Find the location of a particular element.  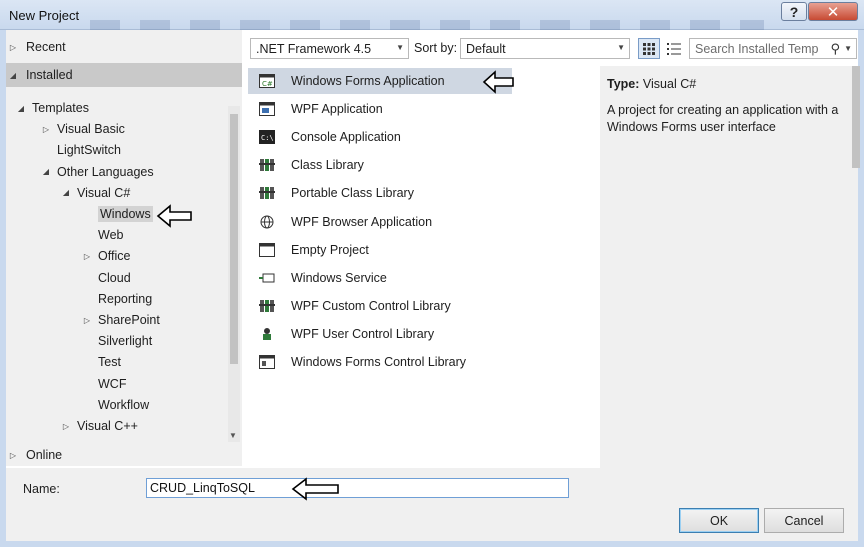

template-item-label: Portable Class Library is located at coordinates (352, 193).